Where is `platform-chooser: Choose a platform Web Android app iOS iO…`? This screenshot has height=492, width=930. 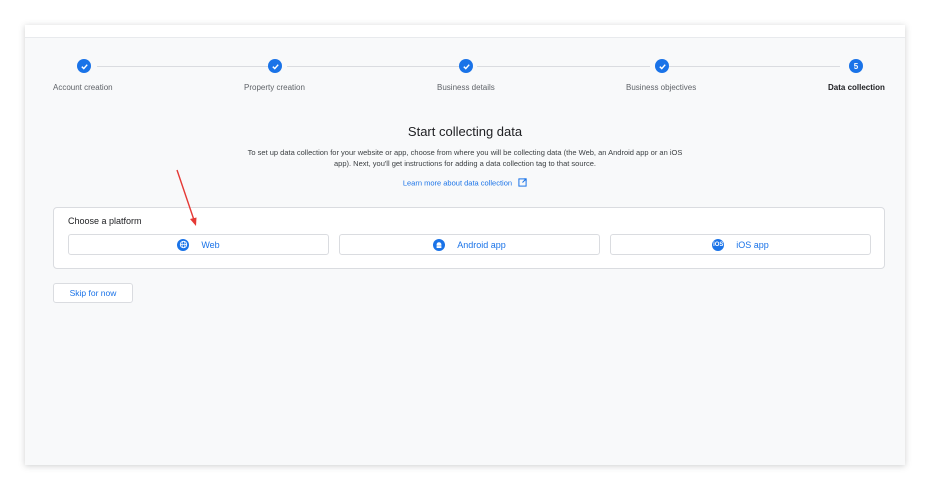
platform-chooser: Choose a platform Web Android app iOS iO… is located at coordinates (469, 238).